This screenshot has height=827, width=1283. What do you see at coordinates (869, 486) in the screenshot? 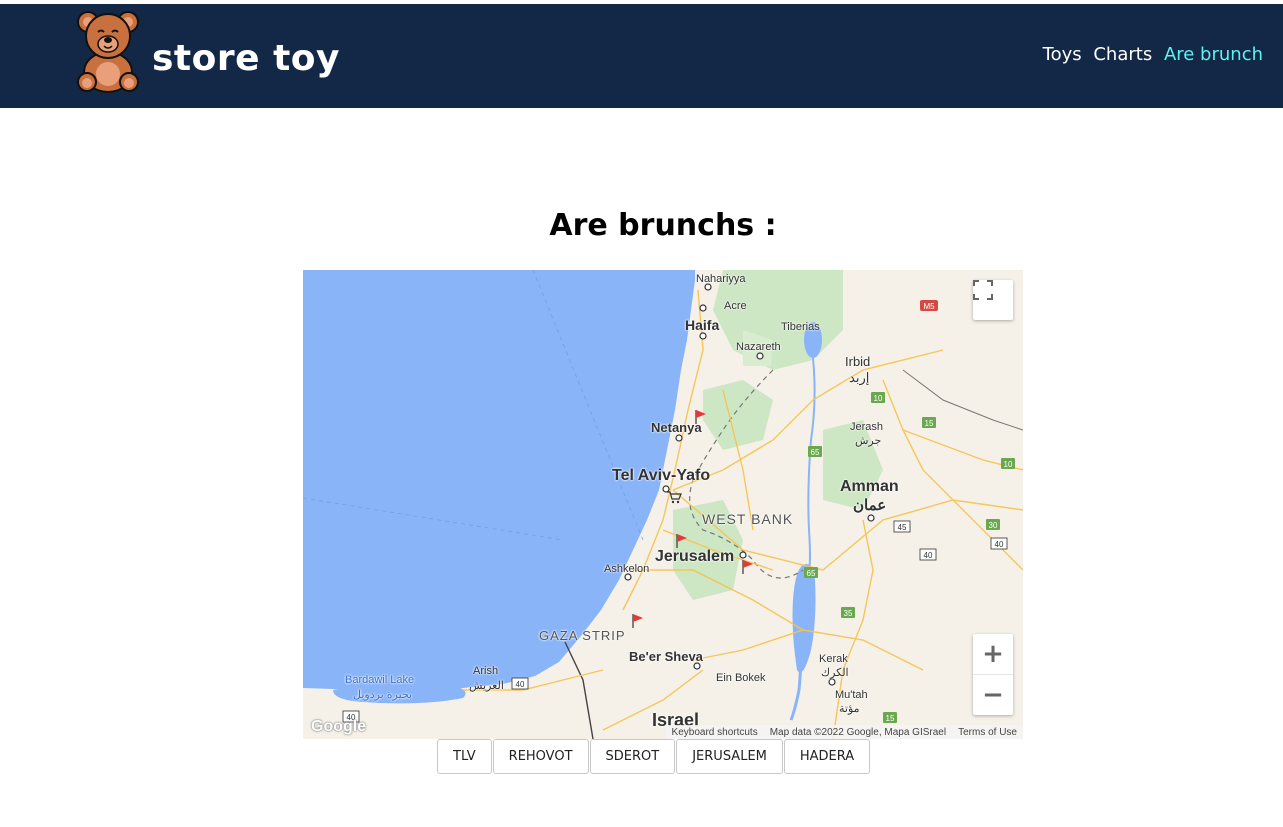
I see `label-amman: Amman` at bounding box center [869, 486].